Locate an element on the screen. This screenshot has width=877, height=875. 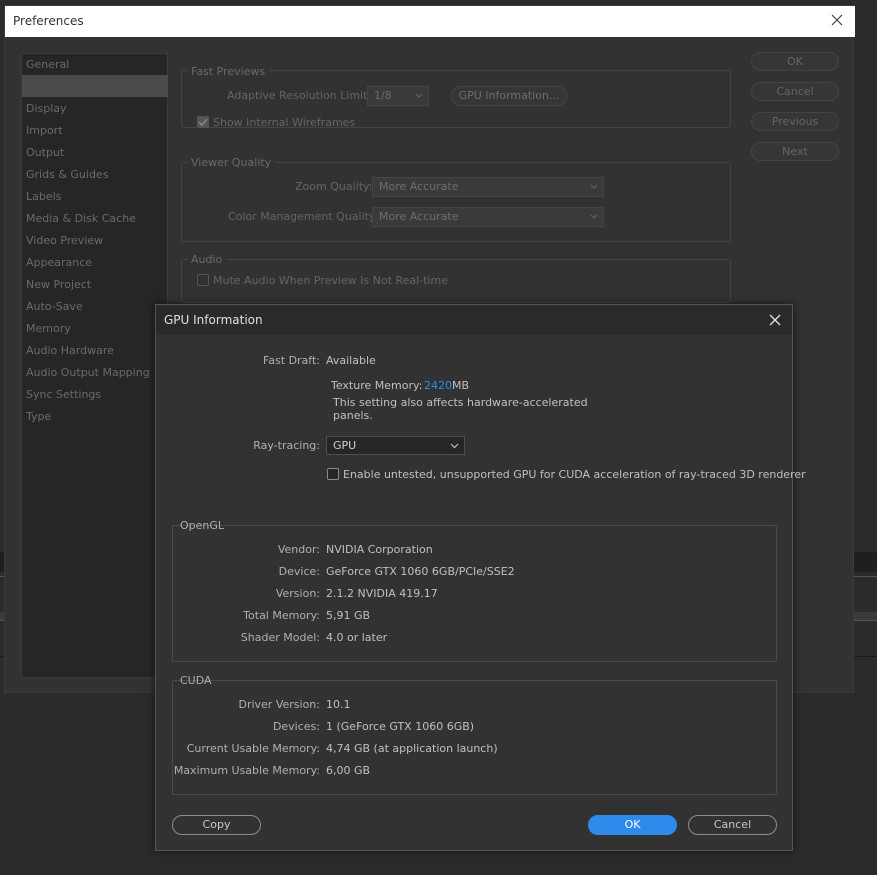
checkmark-icon is located at coordinates (203, 122).